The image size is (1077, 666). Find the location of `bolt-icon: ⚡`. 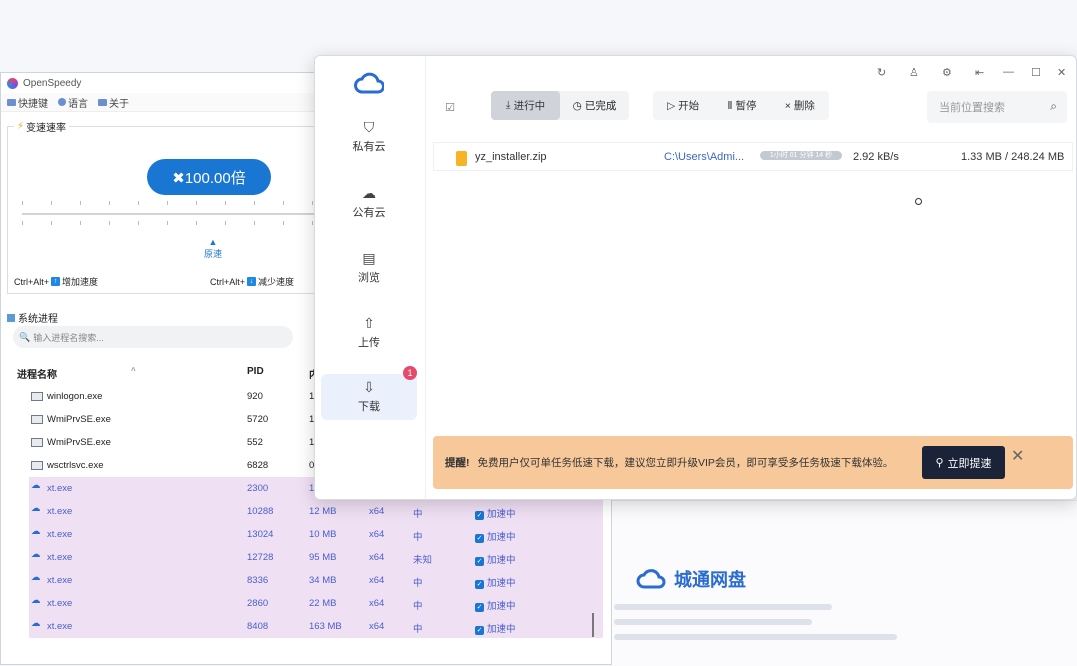

bolt-icon: ⚡ is located at coordinates (21, 126).